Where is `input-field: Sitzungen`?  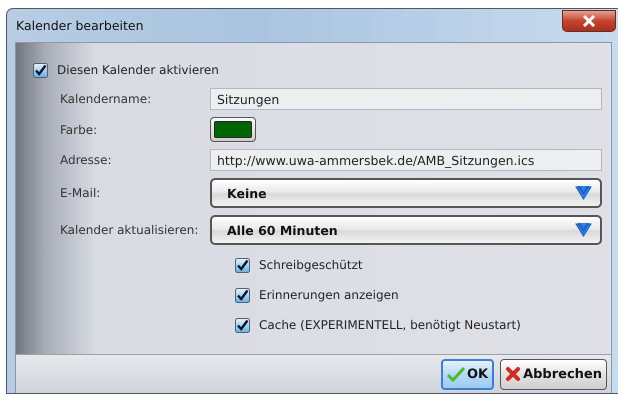 input-field: Sitzungen is located at coordinates (406, 99).